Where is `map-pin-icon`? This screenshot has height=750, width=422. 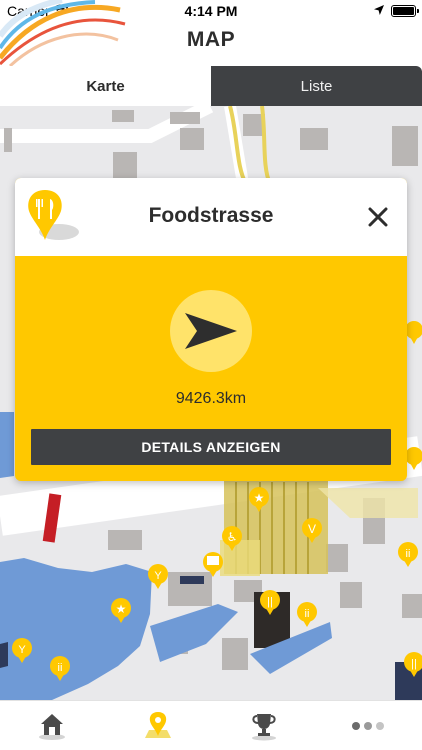 map-pin-icon is located at coordinates (158, 725).